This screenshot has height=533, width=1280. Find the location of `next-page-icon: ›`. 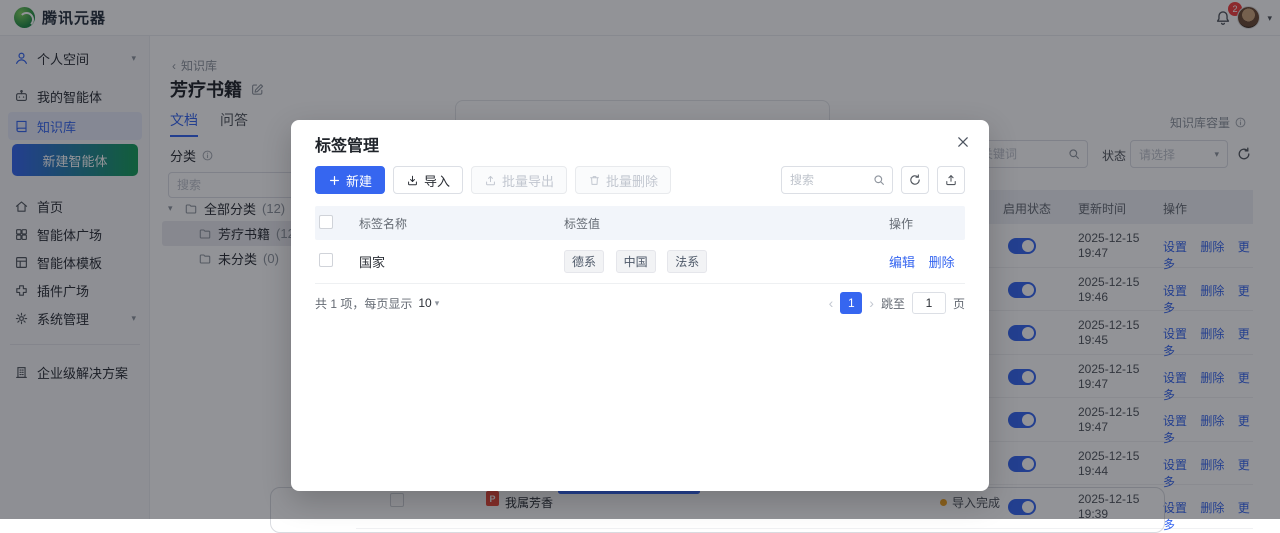

next-page-icon: › is located at coordinates (871, 303).